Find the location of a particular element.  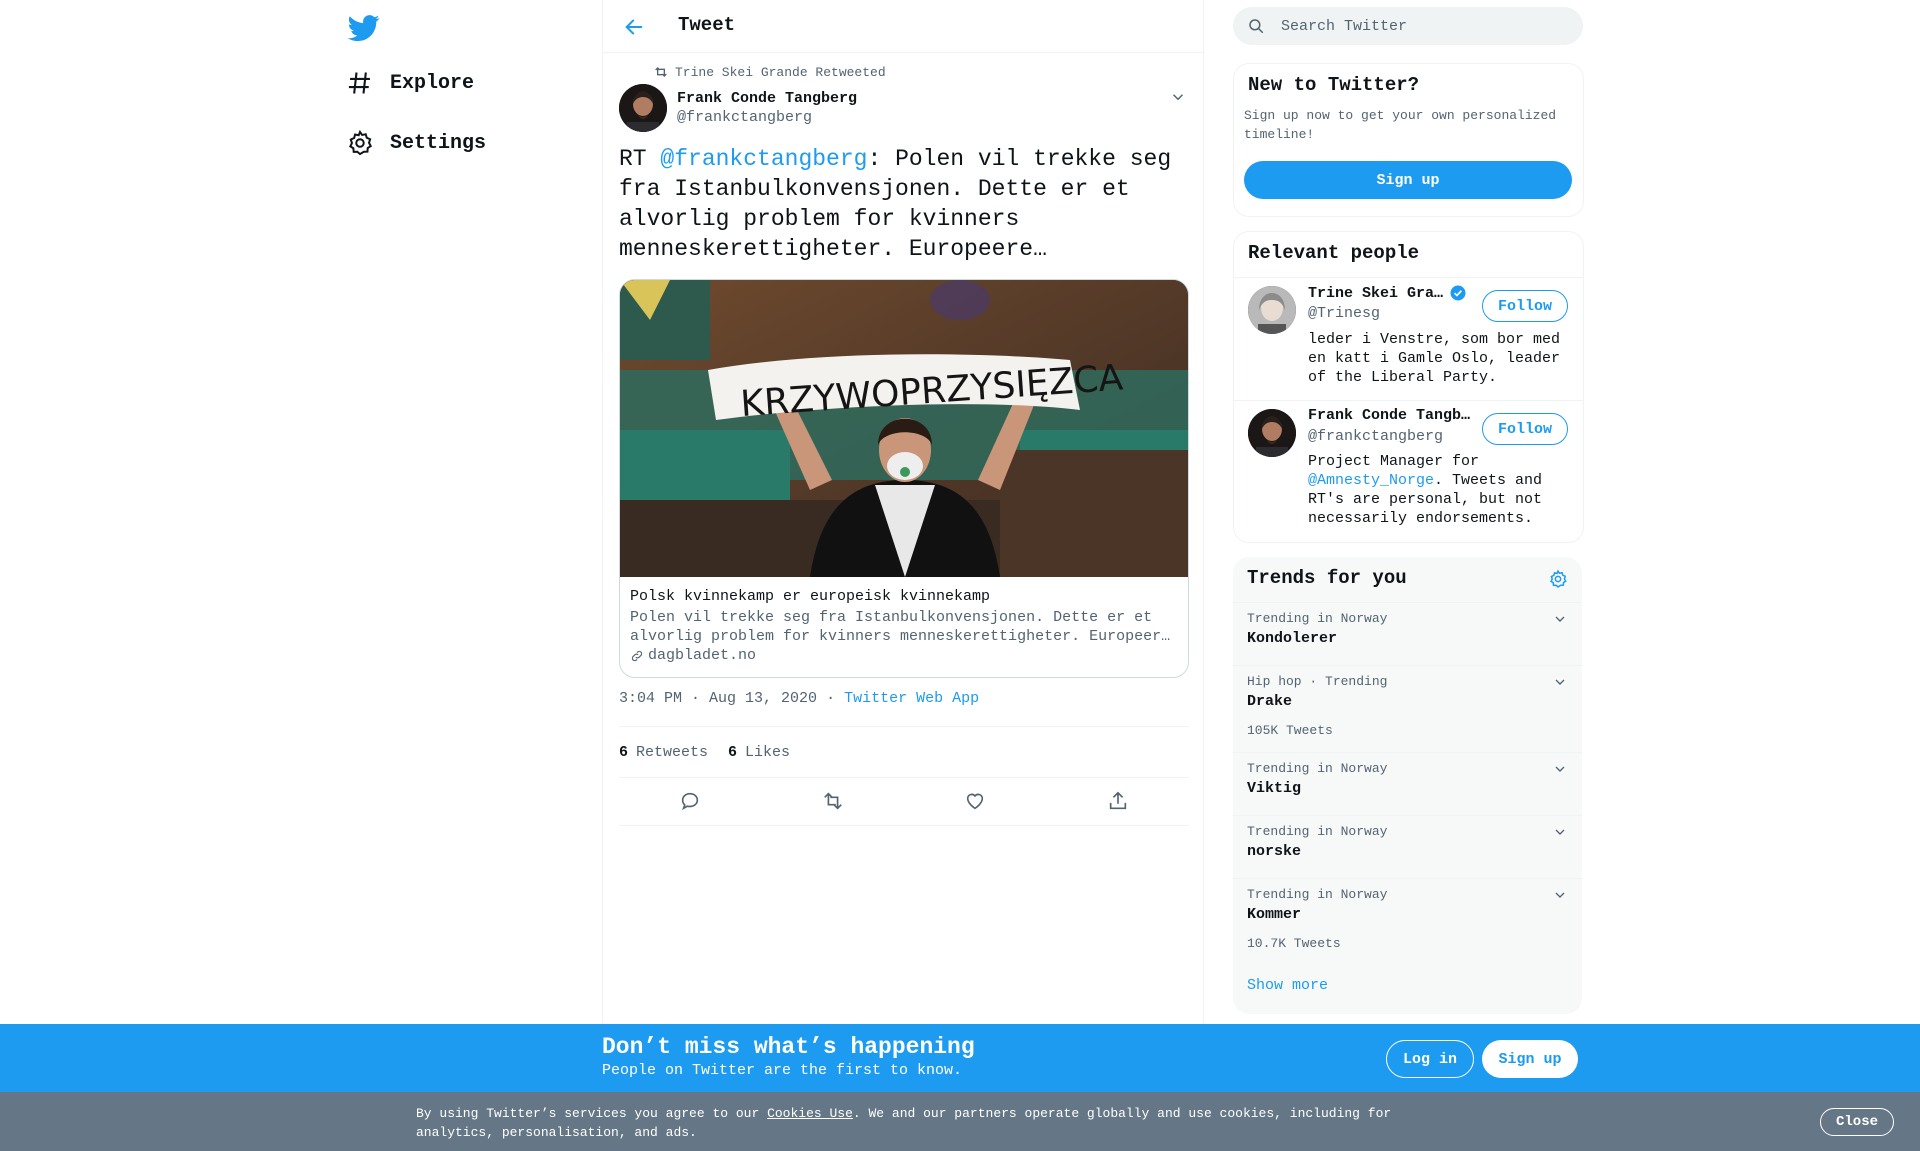

trend-name: Kondolerer is located at coordinates (1292, 638).